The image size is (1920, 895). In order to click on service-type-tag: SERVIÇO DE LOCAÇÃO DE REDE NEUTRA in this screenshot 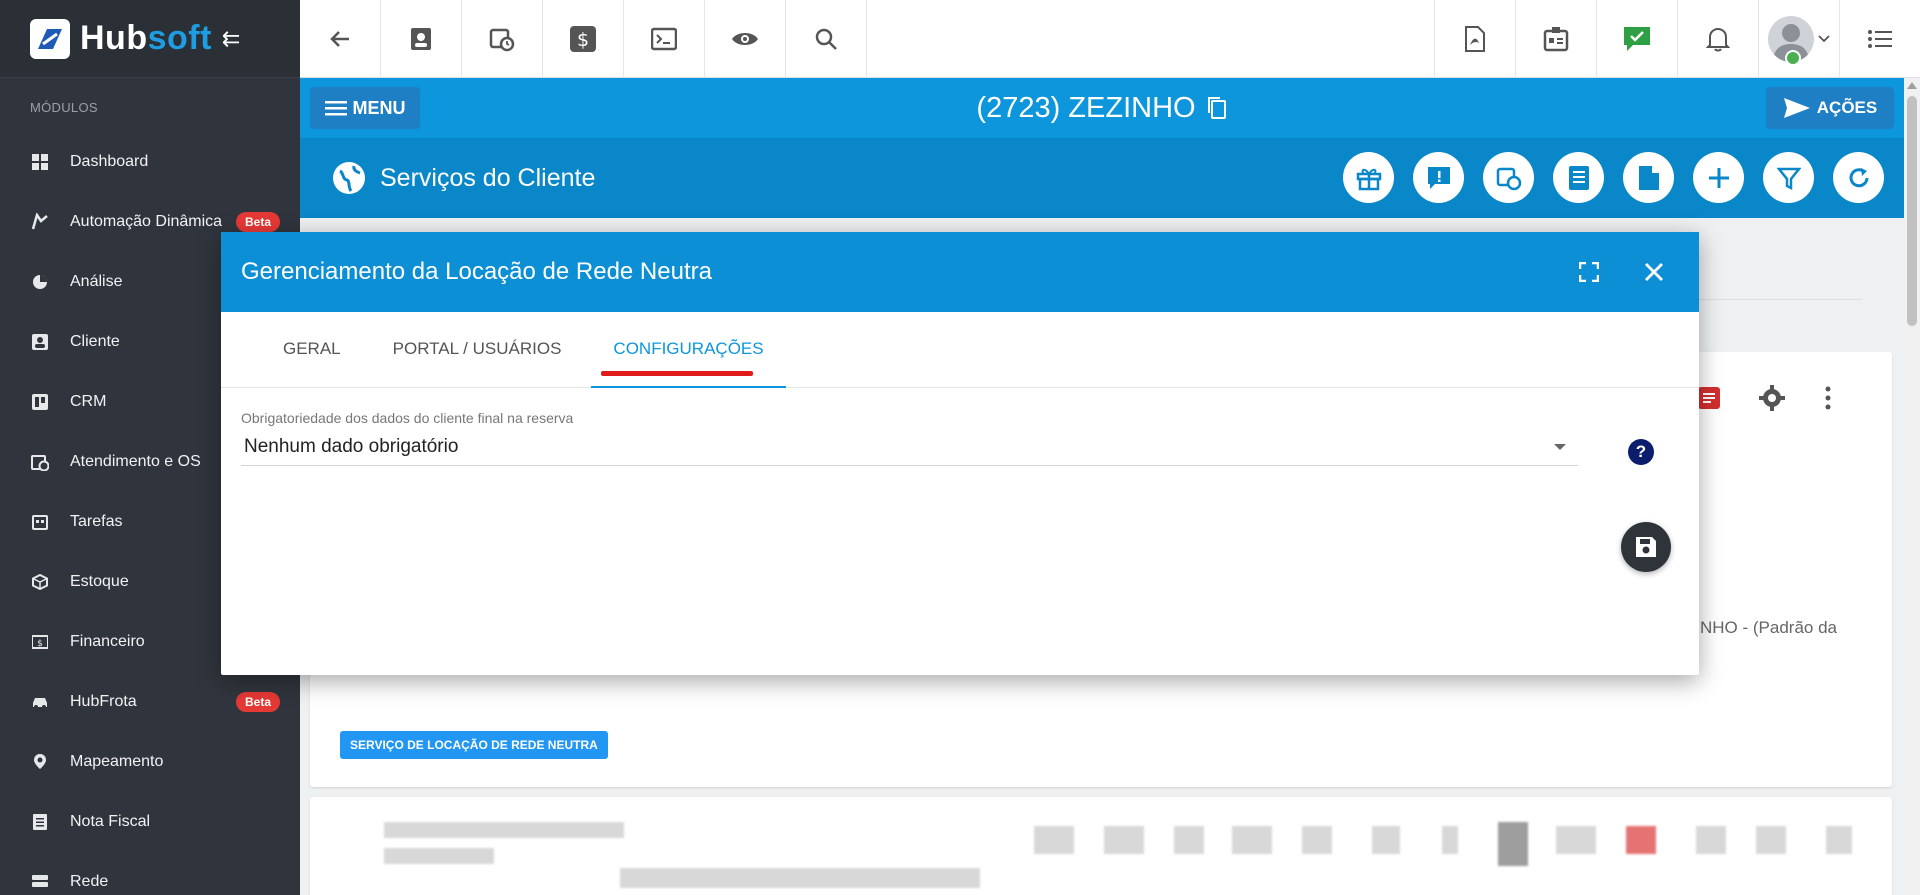, I will do `click(474, 745)`.